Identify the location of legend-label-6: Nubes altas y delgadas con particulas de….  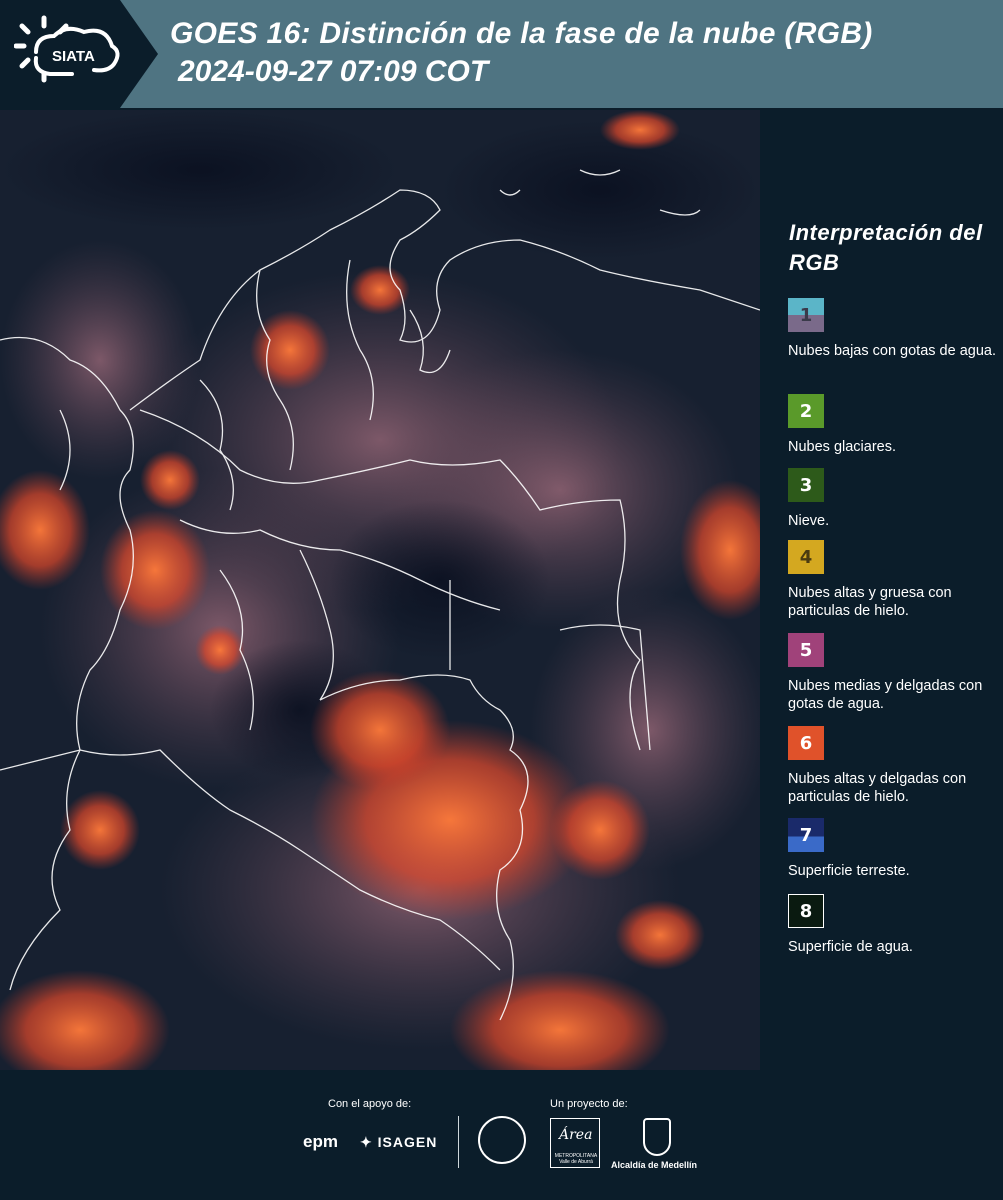
(877, 788).